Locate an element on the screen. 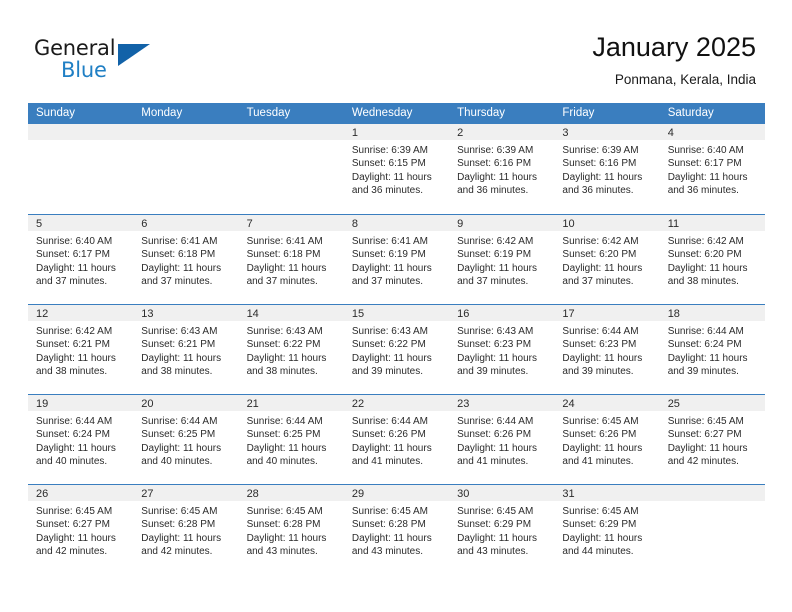  day-number: 12 is located at coordinates (81, 313).